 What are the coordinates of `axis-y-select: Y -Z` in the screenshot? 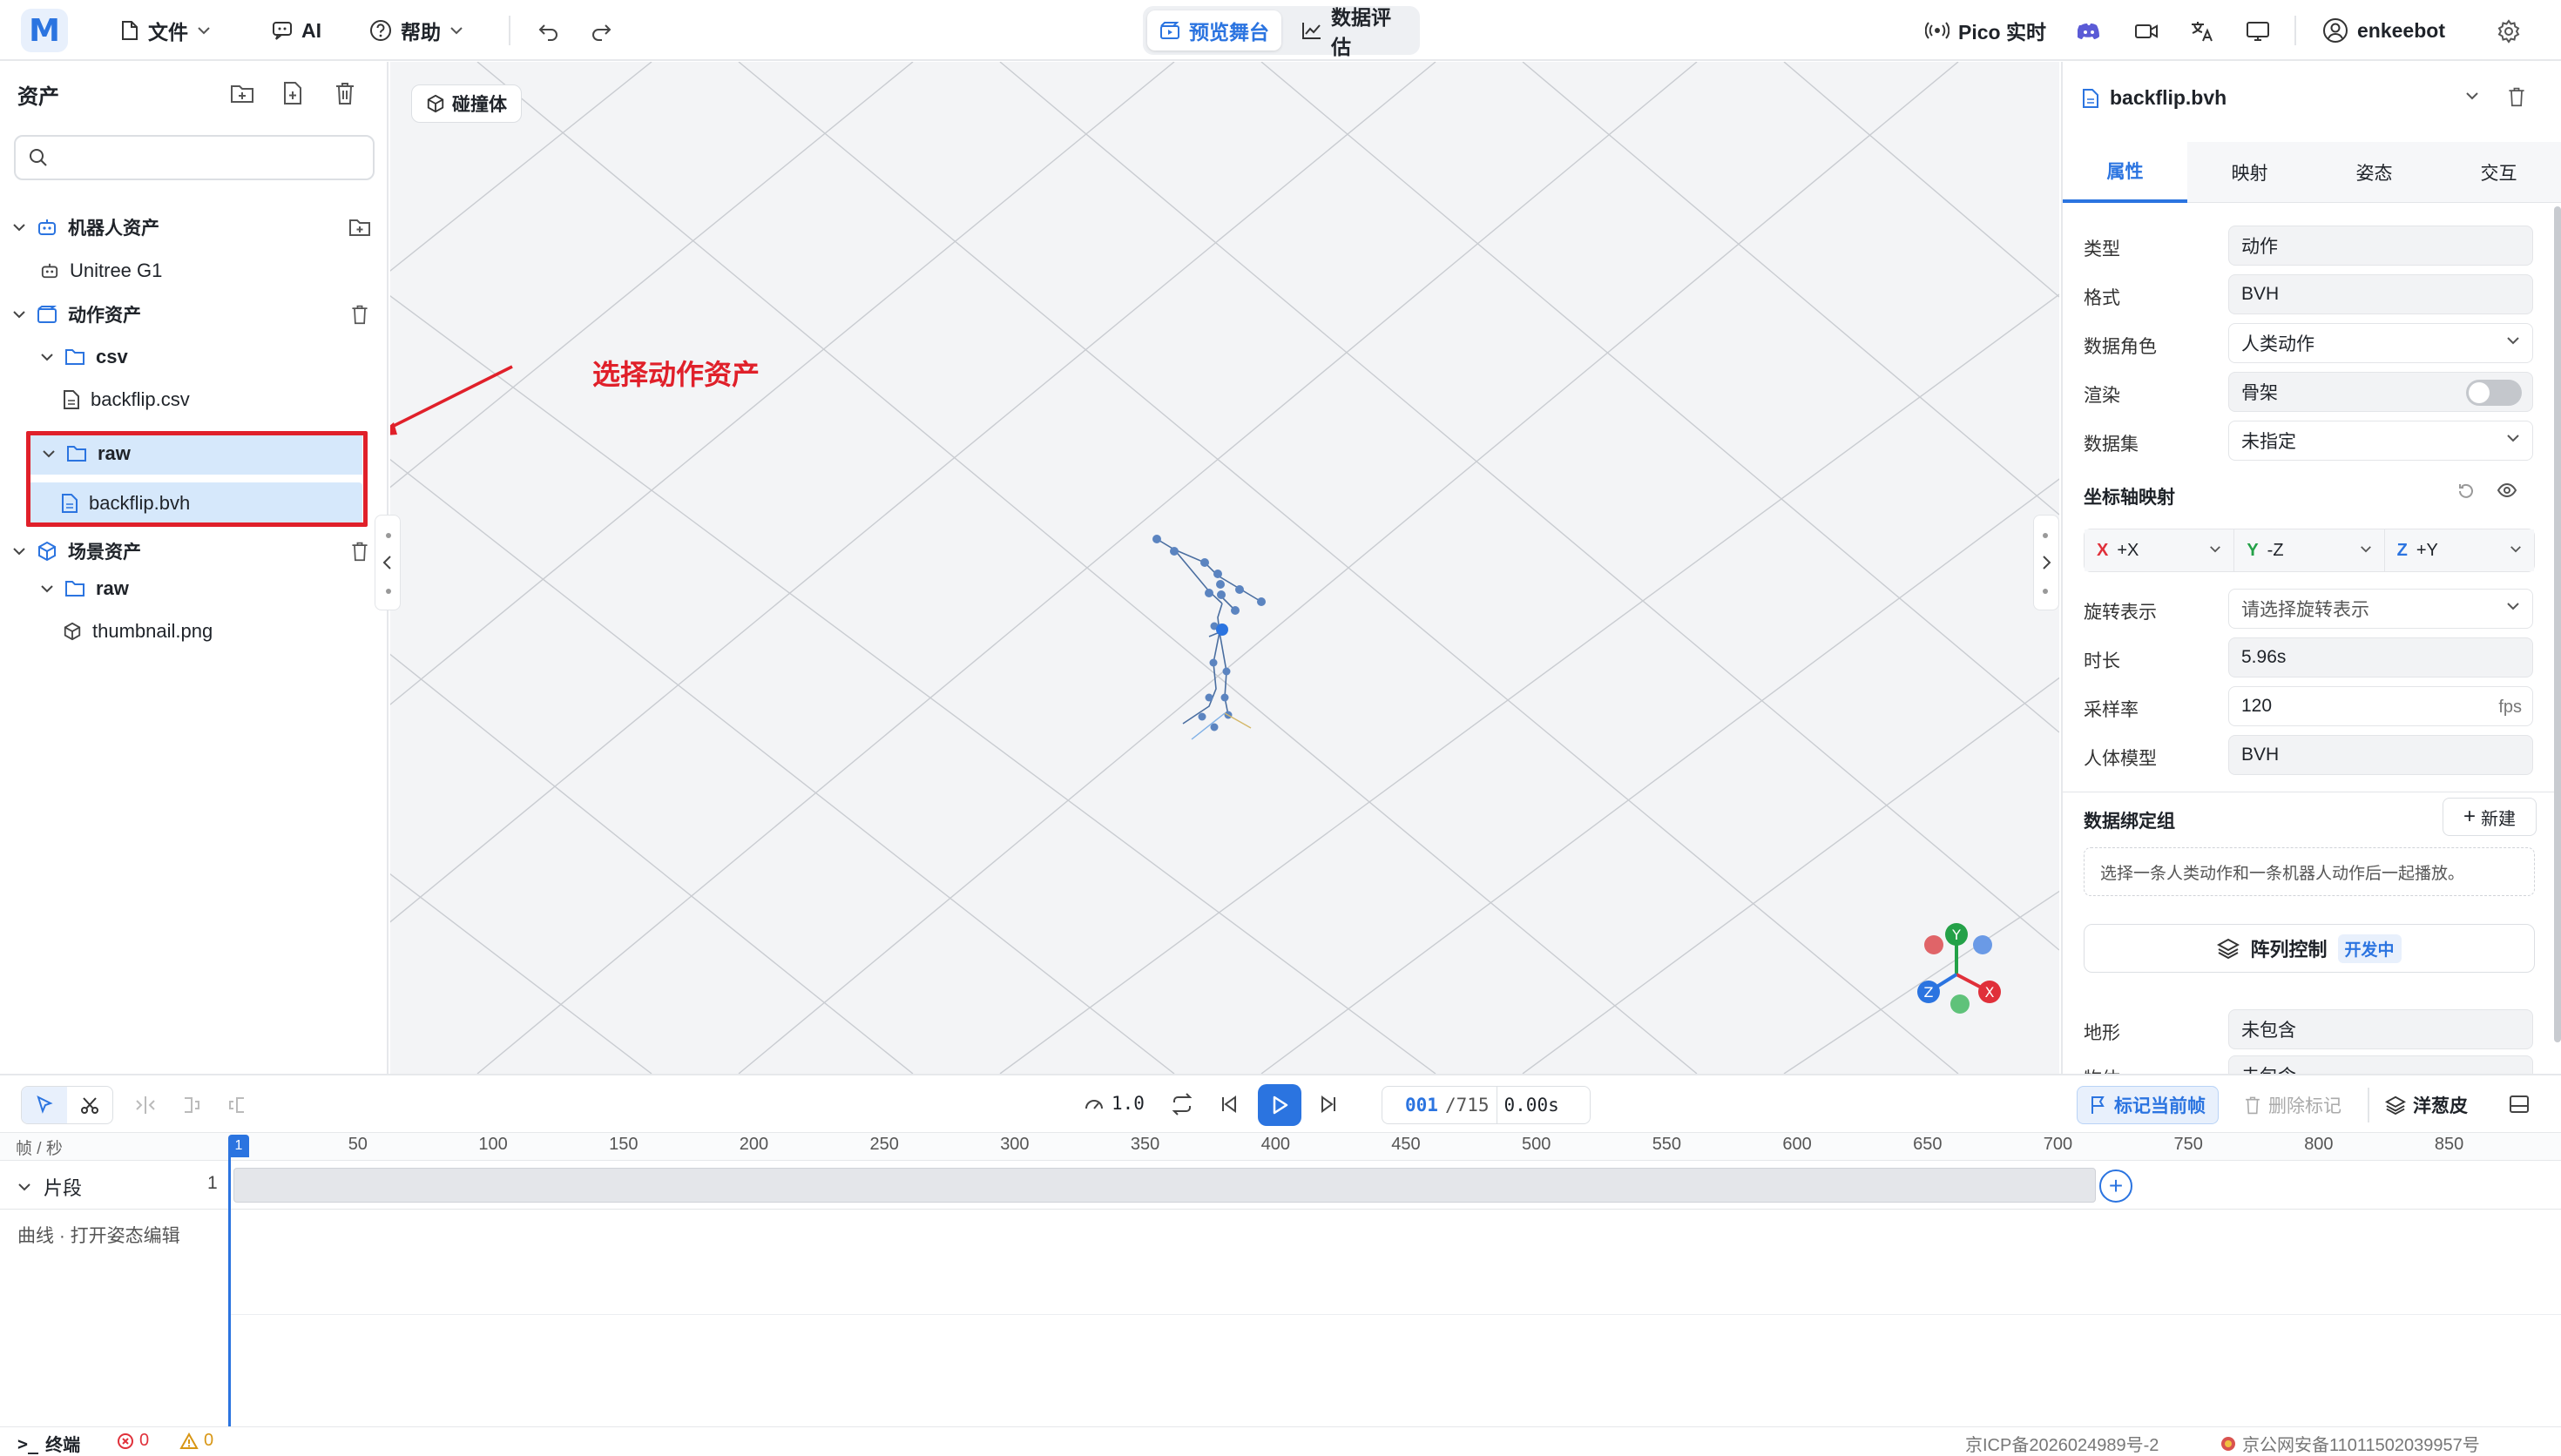 It's located at (2309, 550).